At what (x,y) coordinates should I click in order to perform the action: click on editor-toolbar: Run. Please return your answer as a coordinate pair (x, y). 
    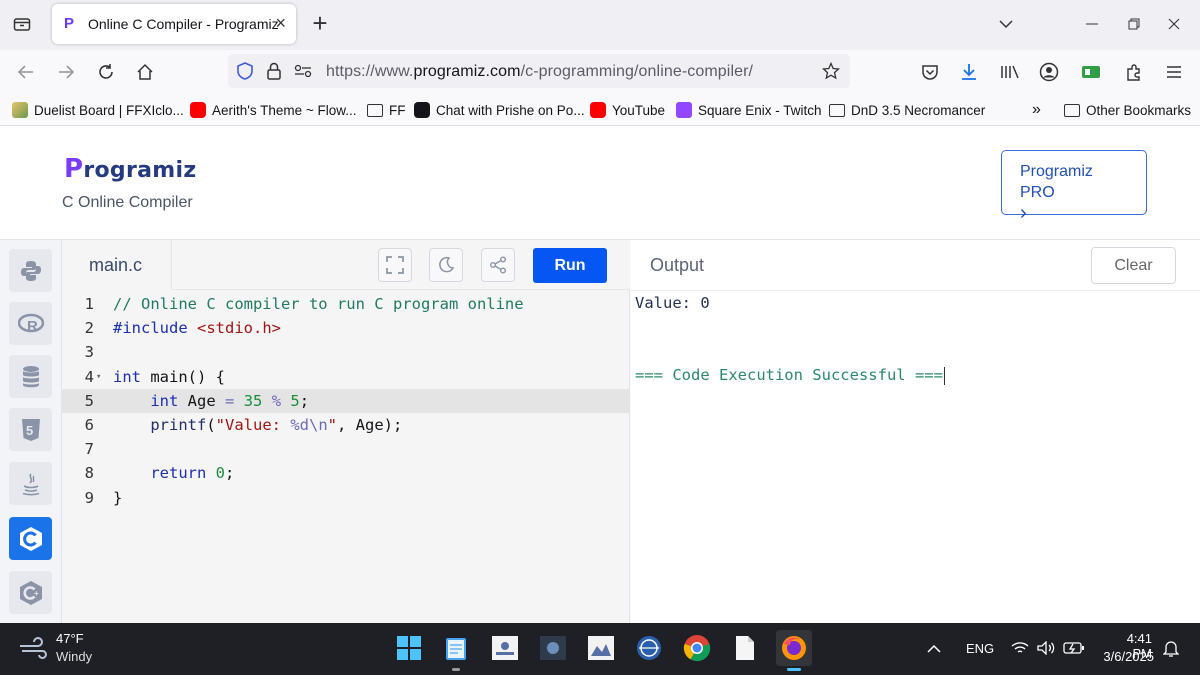
    Looking at the image, I should click on (401, 265).